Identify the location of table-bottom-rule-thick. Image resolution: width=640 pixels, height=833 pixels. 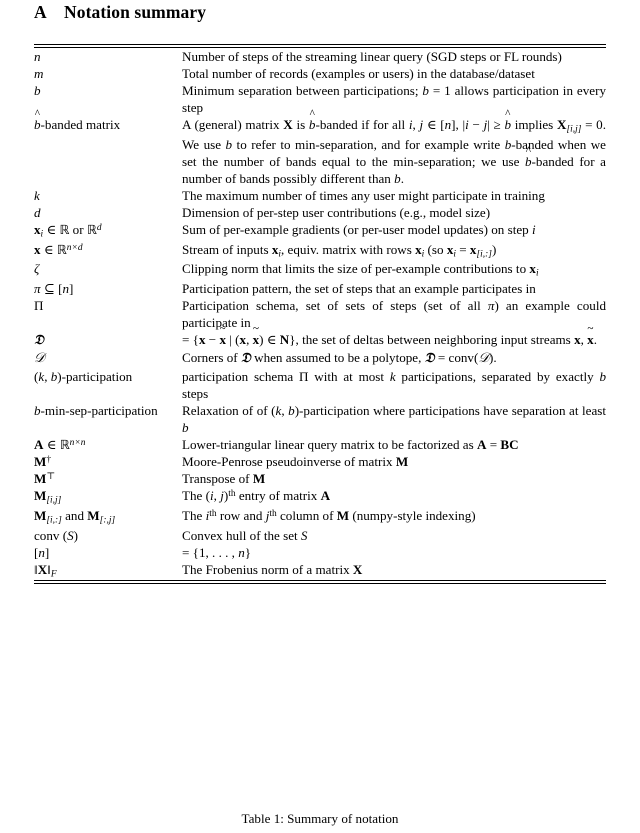
(320, 581).